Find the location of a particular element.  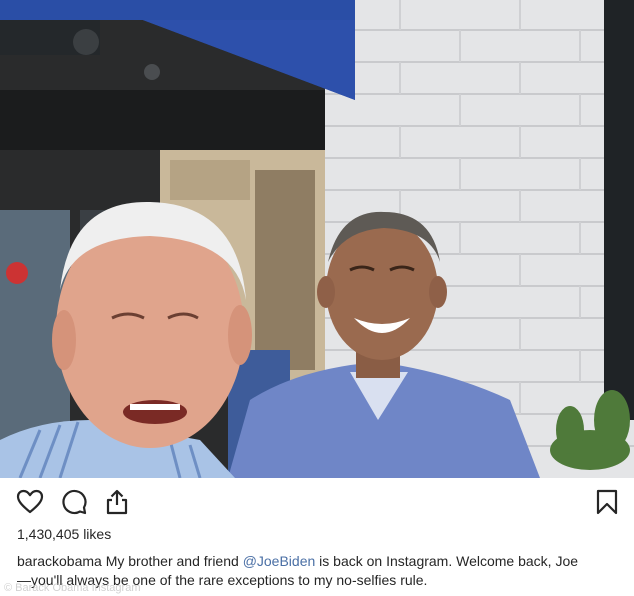

like-button is located at coordinates (30, 502).